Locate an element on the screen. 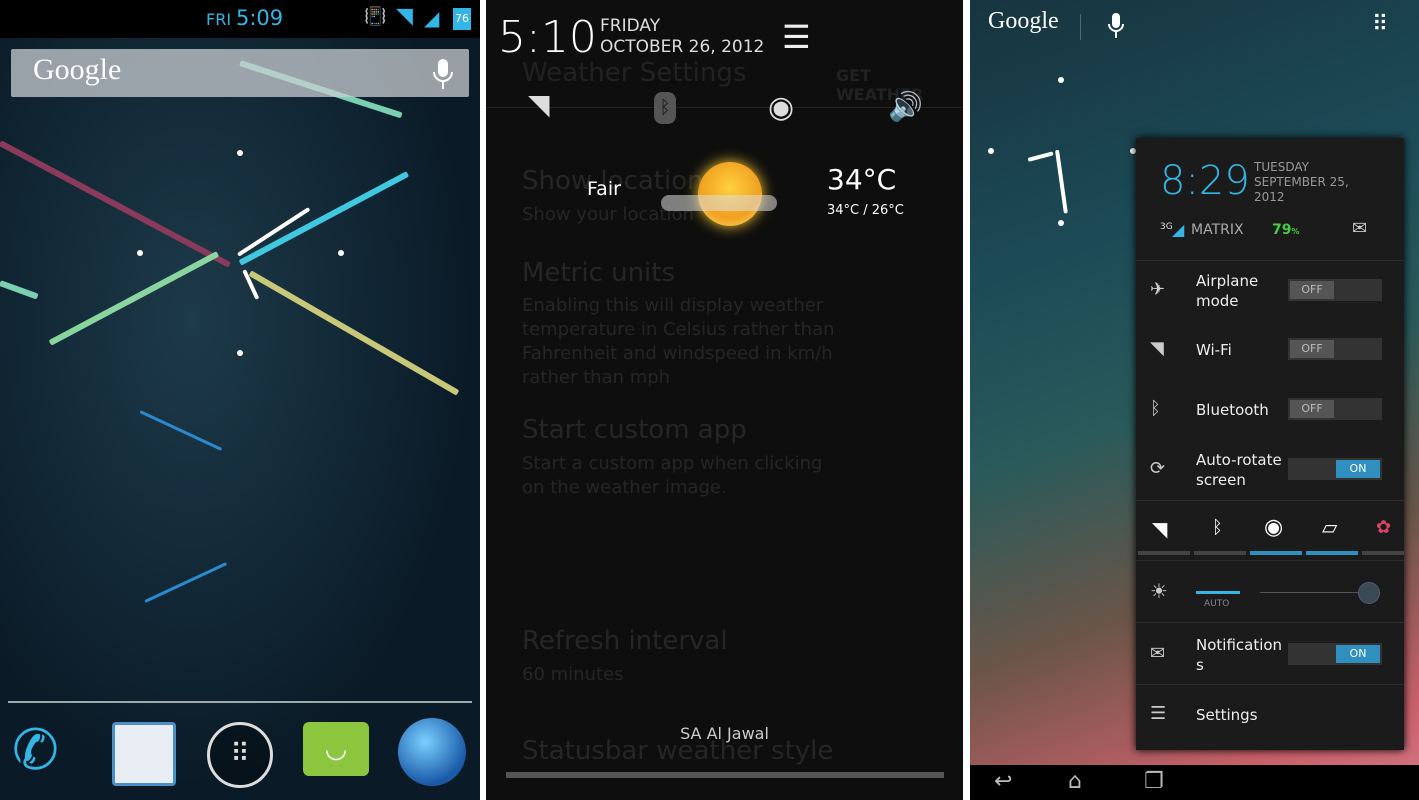 This screenshot has height=800, width=1419. shade-time: 5:10 is located at coordinates (547, 37).